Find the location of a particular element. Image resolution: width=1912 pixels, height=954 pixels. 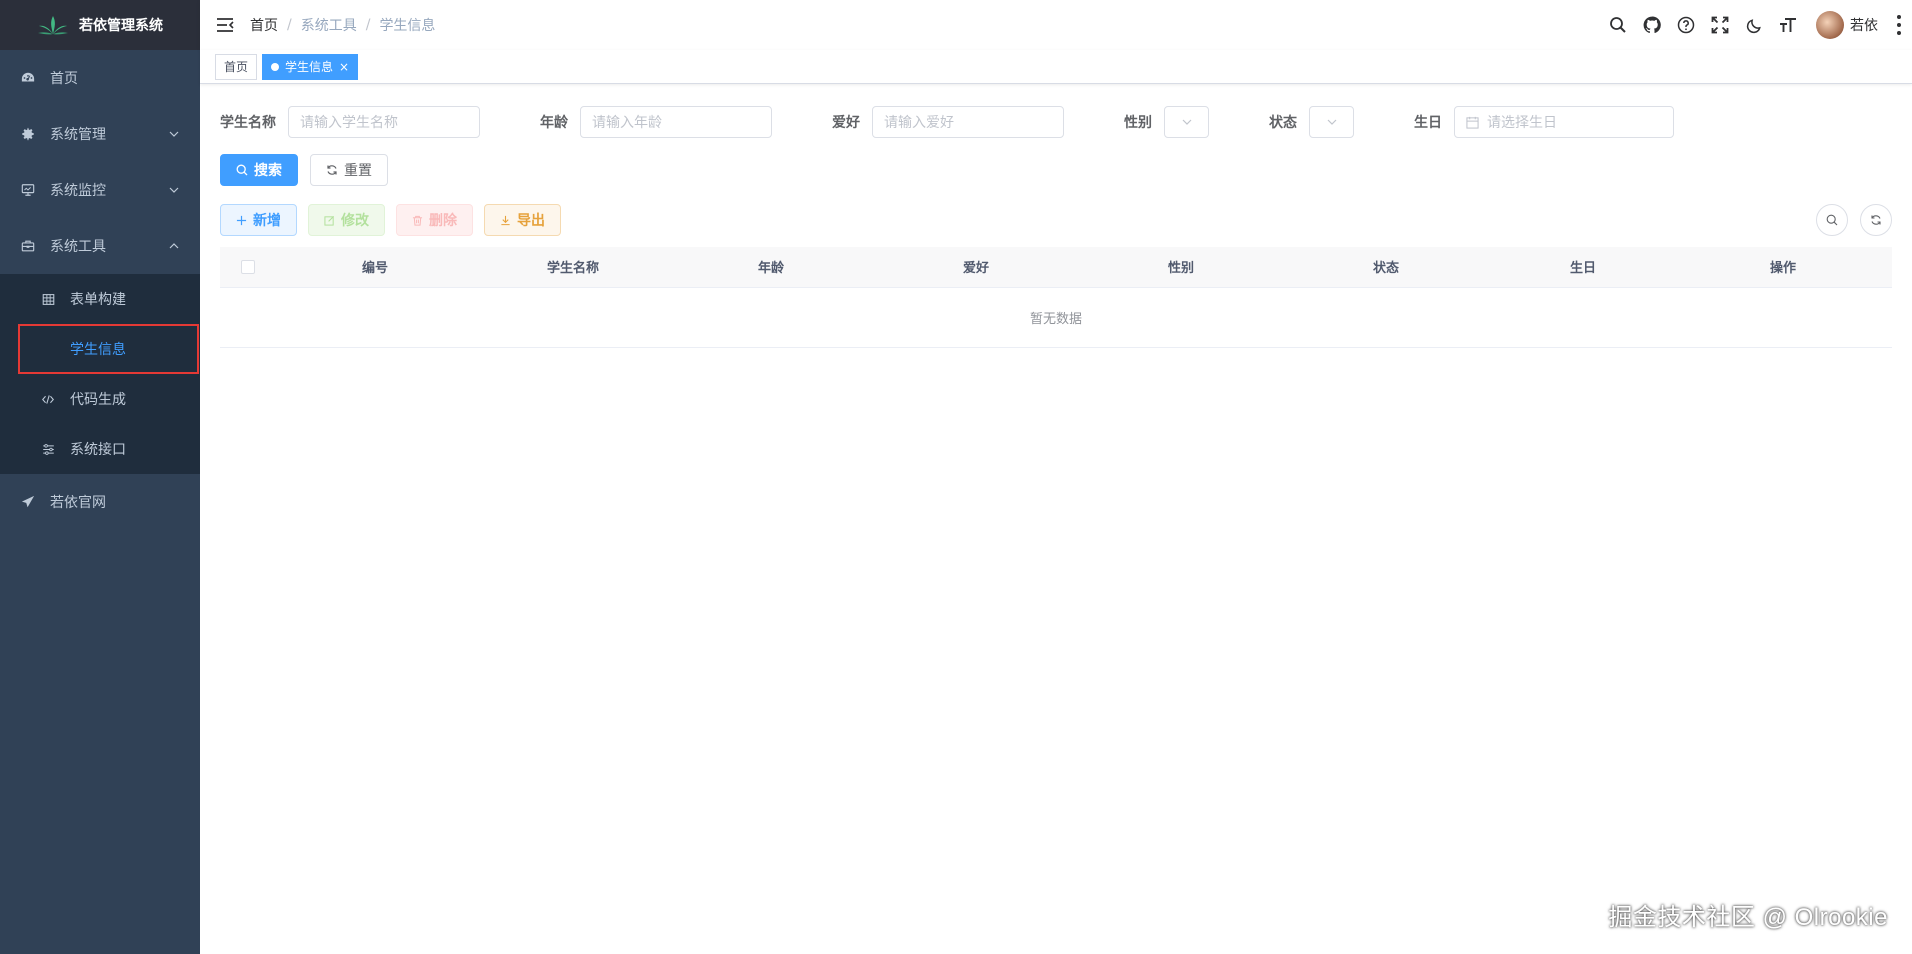

tag-label: 首页 is located at coordinates (236, 66).